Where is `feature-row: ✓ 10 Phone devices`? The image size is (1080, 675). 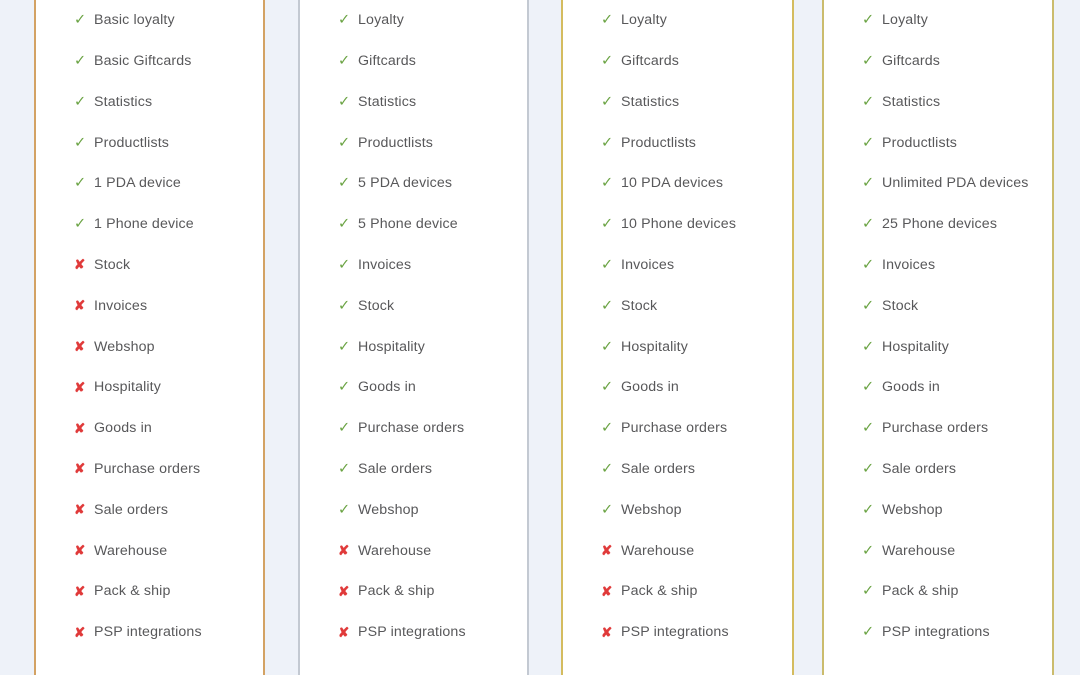 feature-row: ✓ 10 Phone devices is located at coordinates (697, 224).